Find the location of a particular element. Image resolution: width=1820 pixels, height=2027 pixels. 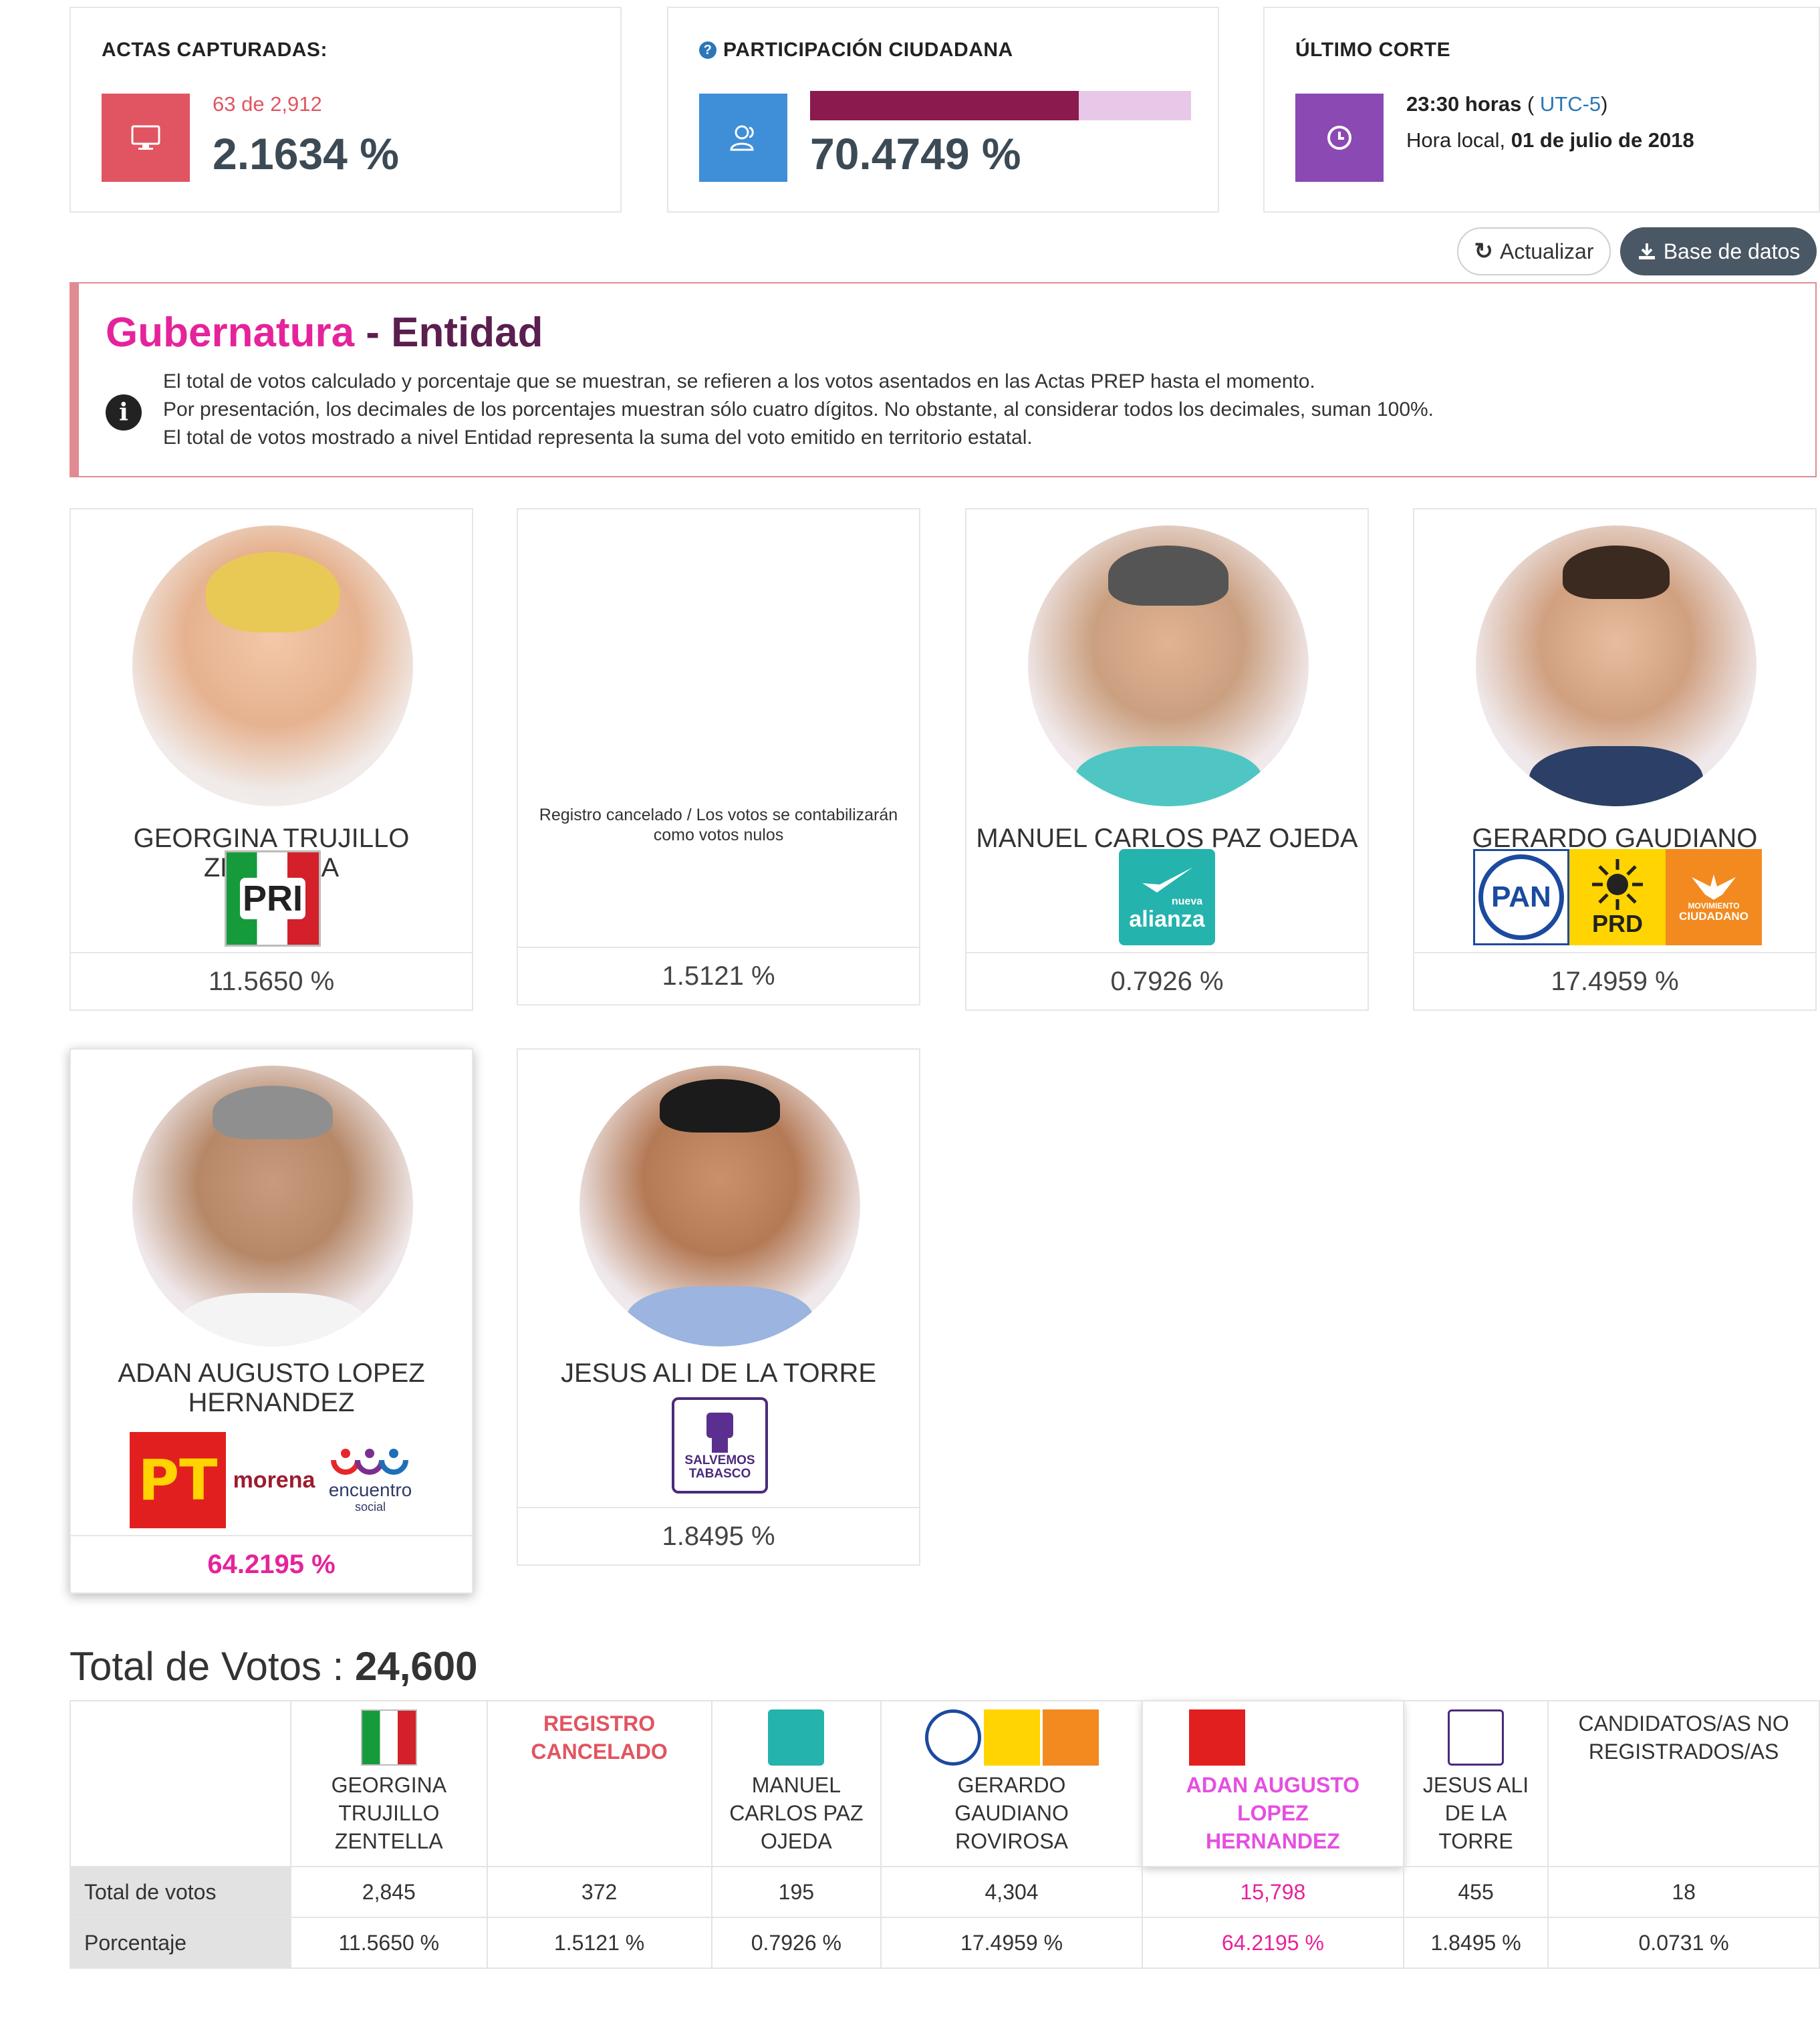

pt-logo: PT is located at coordinates (178, 1480).